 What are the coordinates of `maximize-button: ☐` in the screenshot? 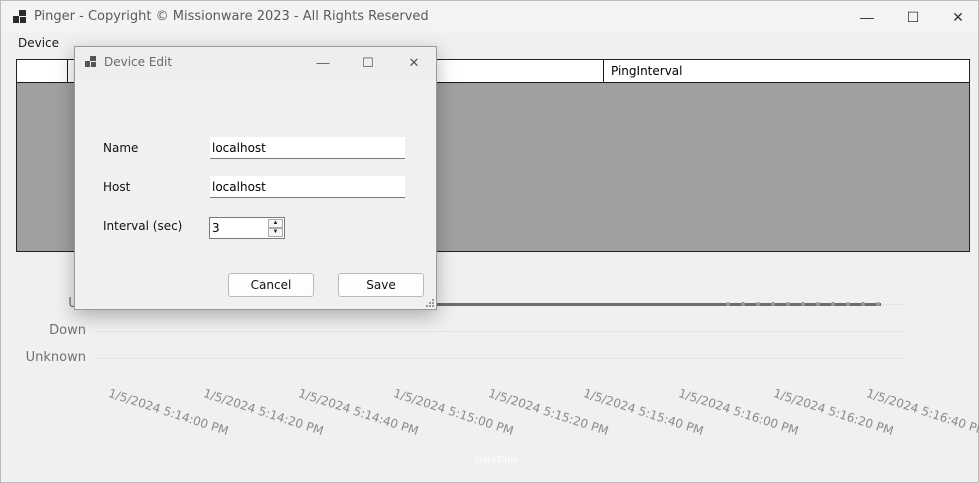 It's located at (913, 17).